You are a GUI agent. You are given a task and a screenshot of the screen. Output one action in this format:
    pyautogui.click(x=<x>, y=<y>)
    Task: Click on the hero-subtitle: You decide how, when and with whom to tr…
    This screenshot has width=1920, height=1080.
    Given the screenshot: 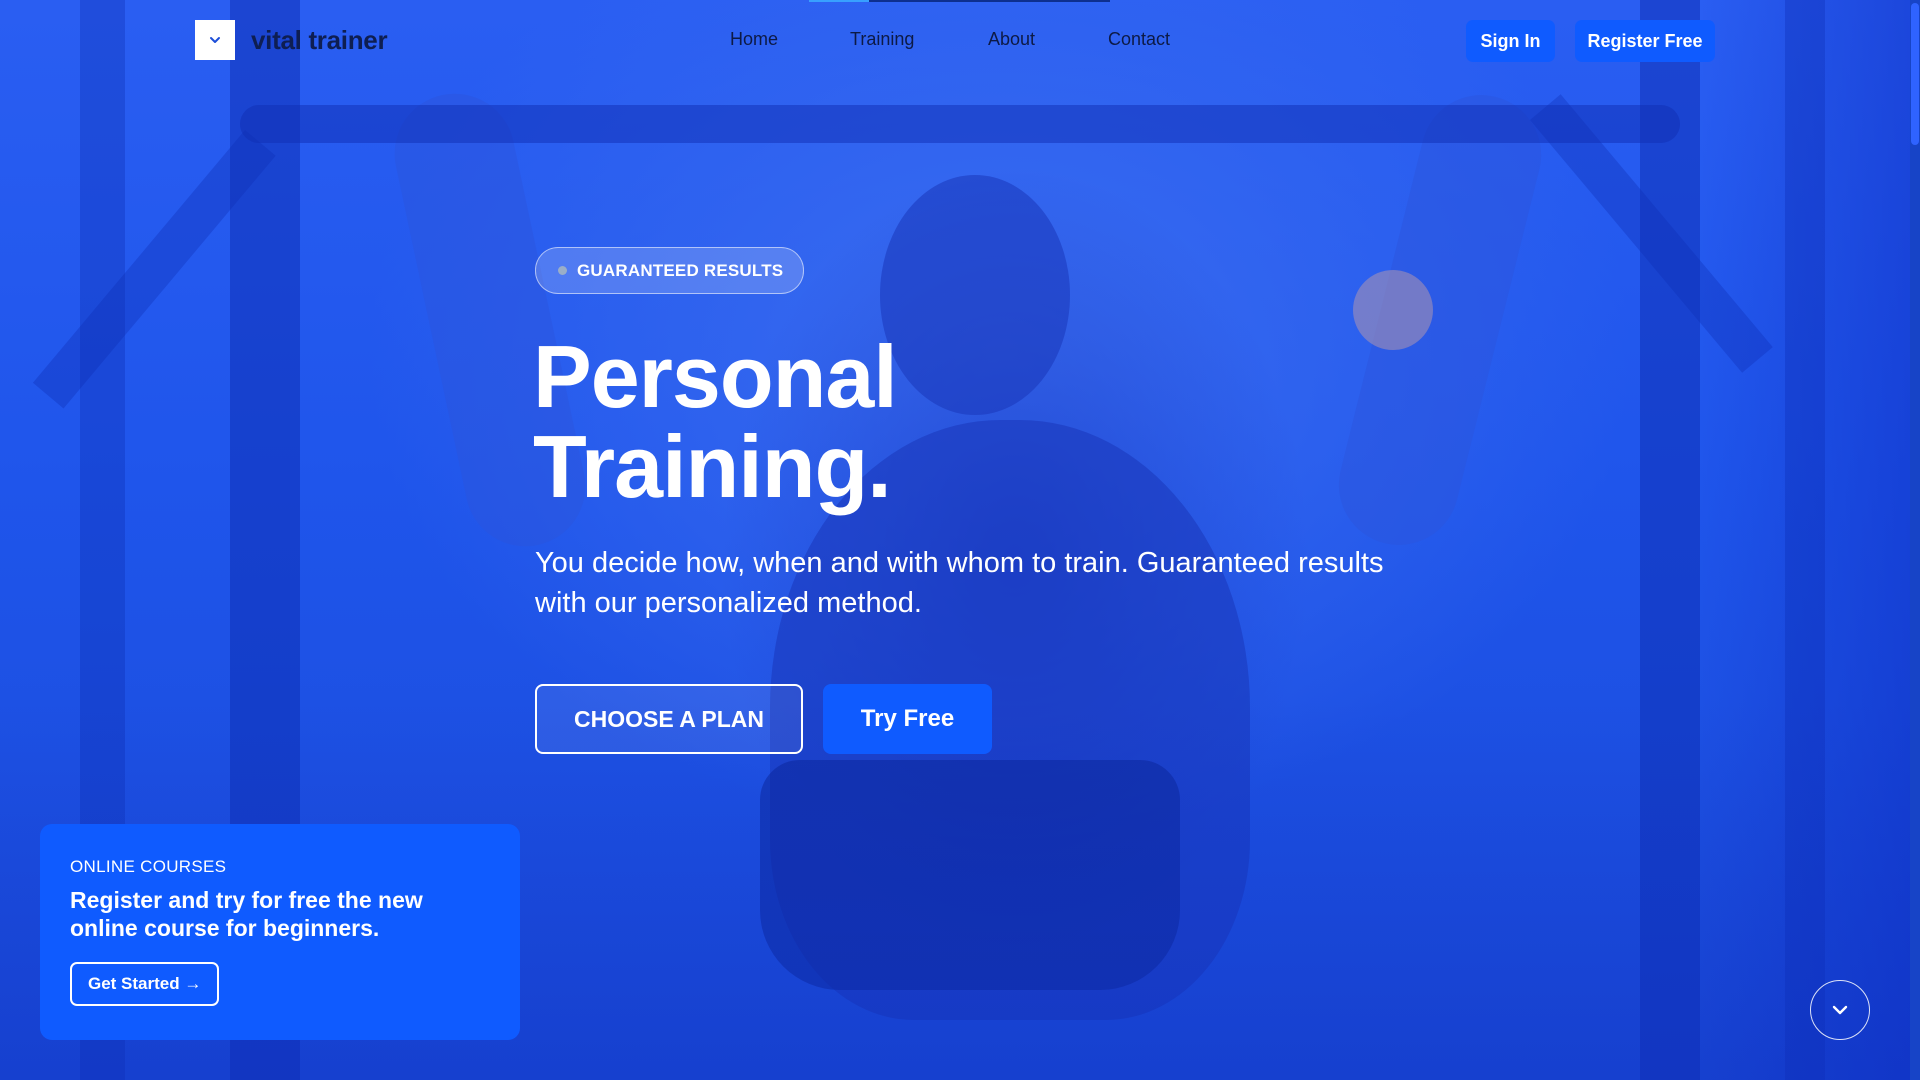 What is the action you would take?
    pyautogui.click(x=959, y=583)
    